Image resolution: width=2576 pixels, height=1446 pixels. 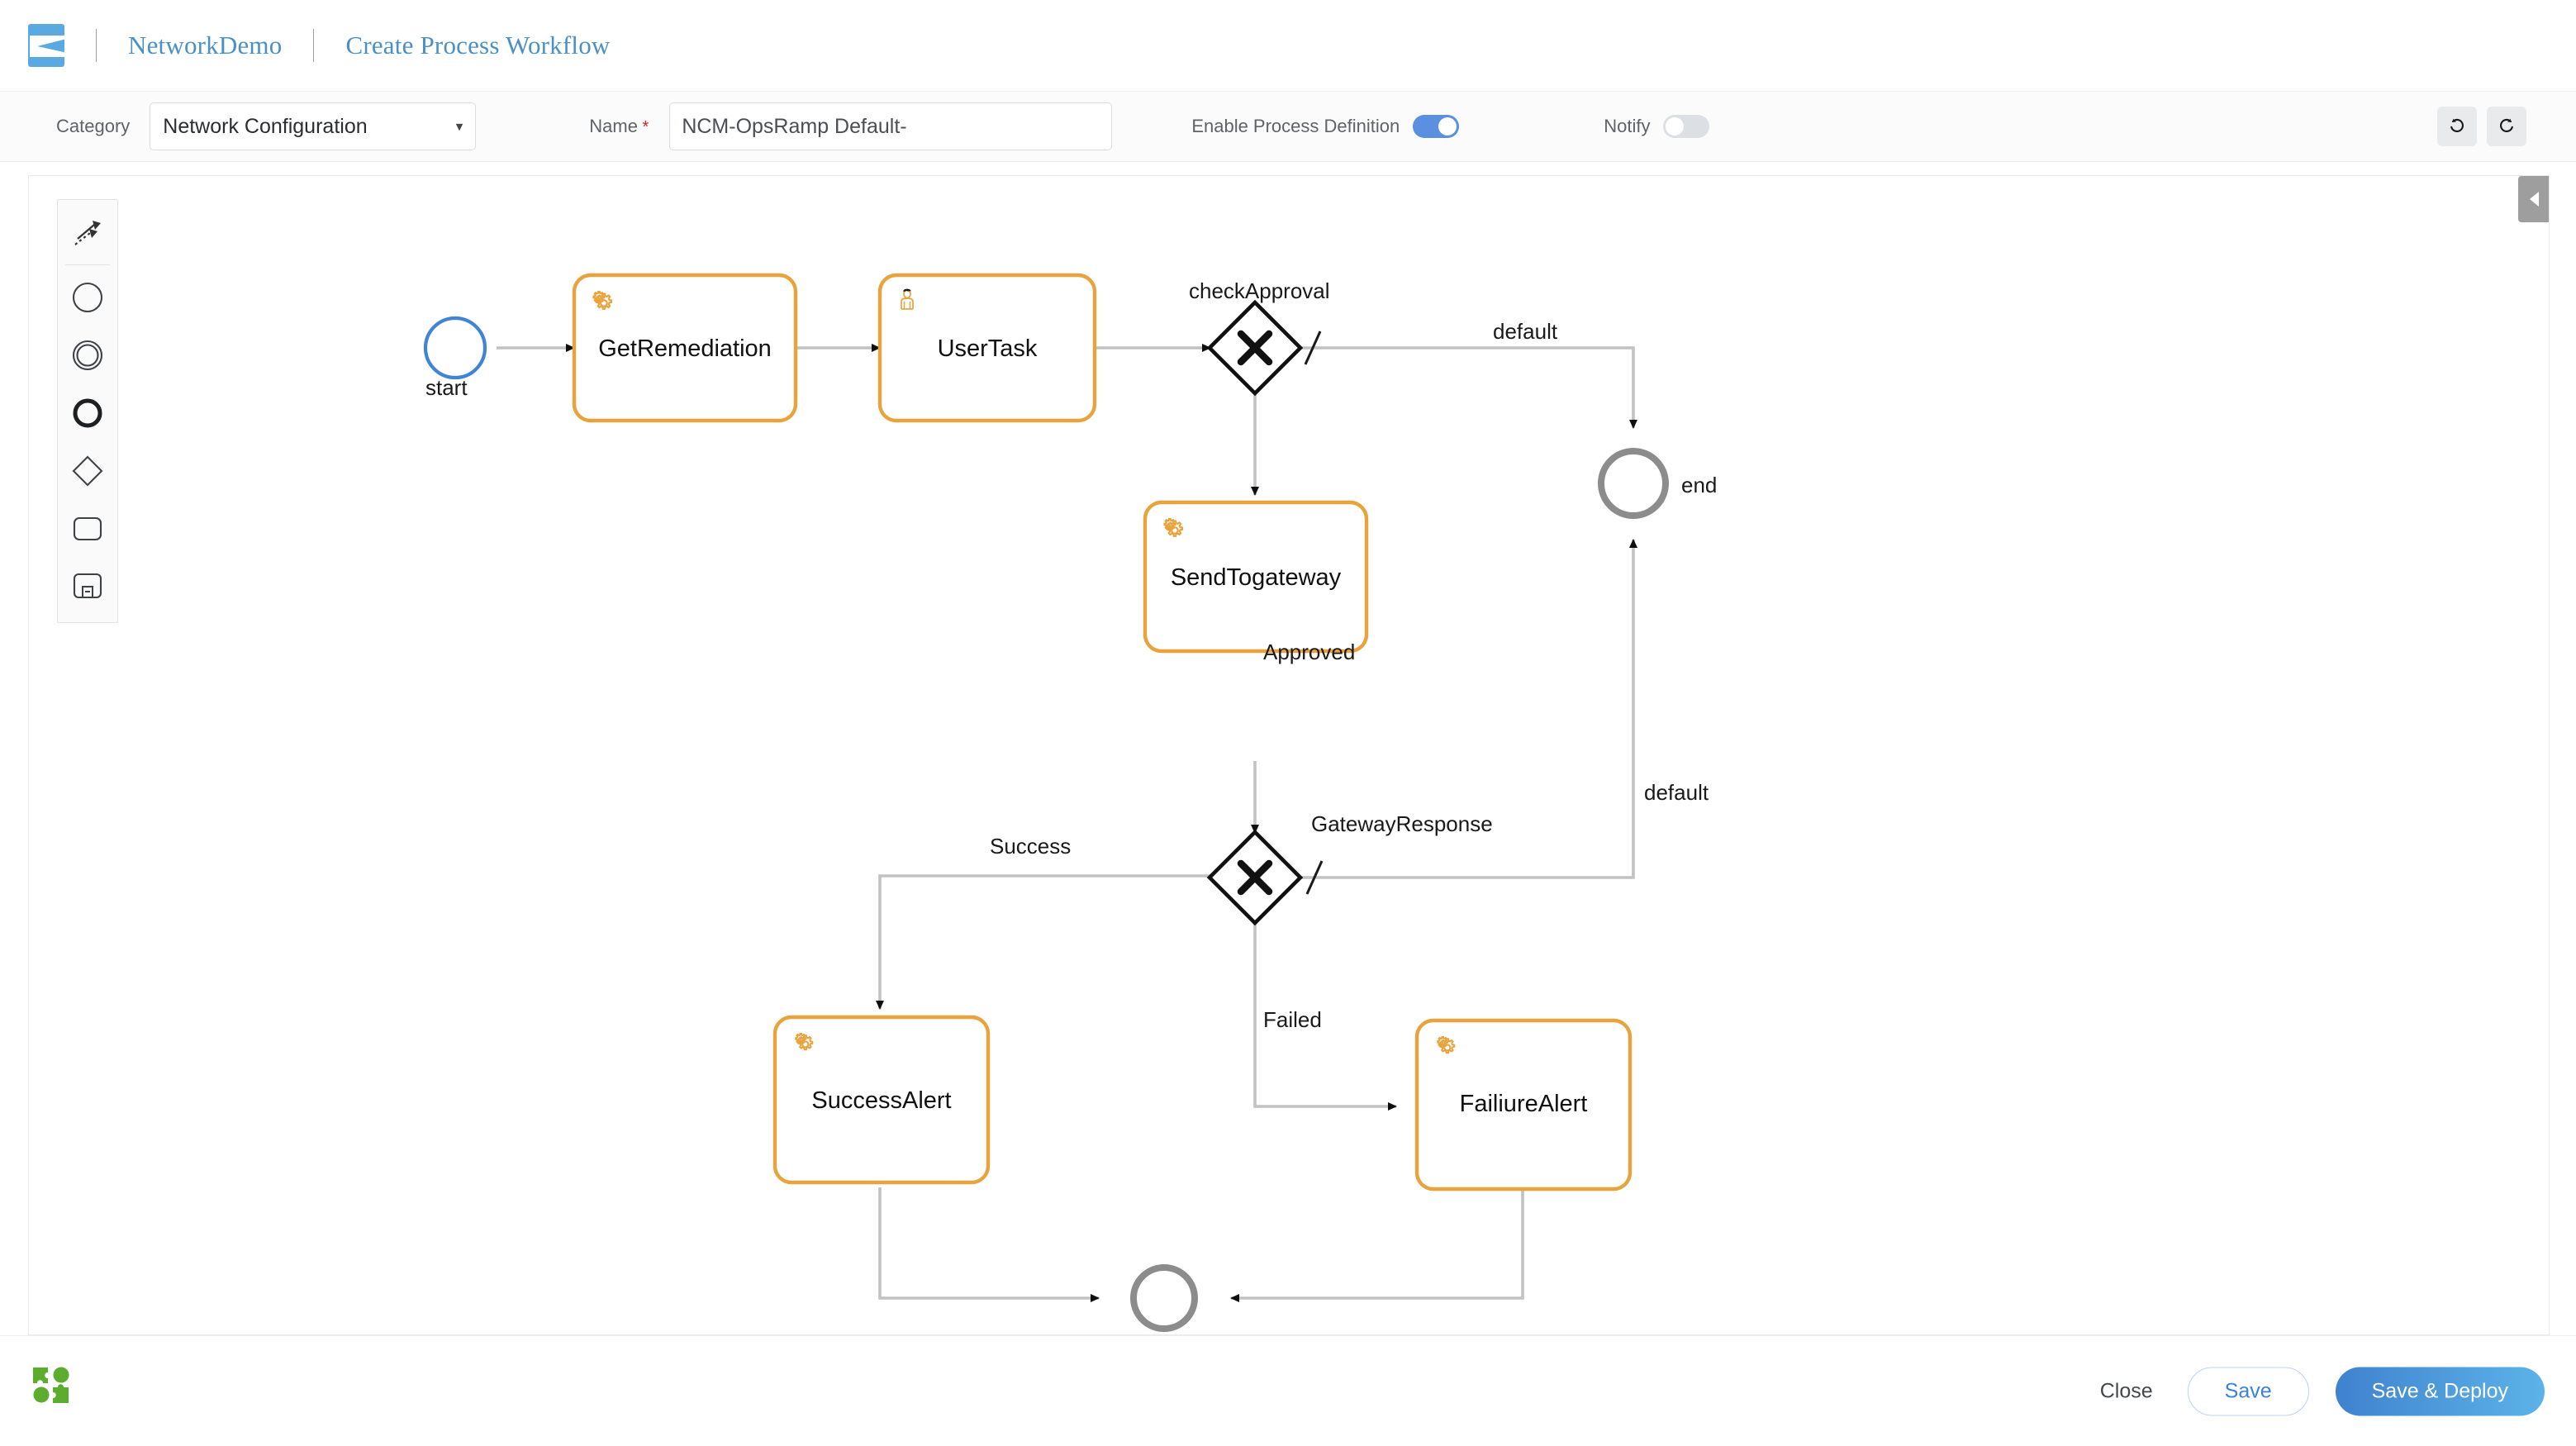 What do you see at coordinates (1309, 652) in the screenshot?
I see `flow-label-approved: Approved` at bounding box center [1309, 652].